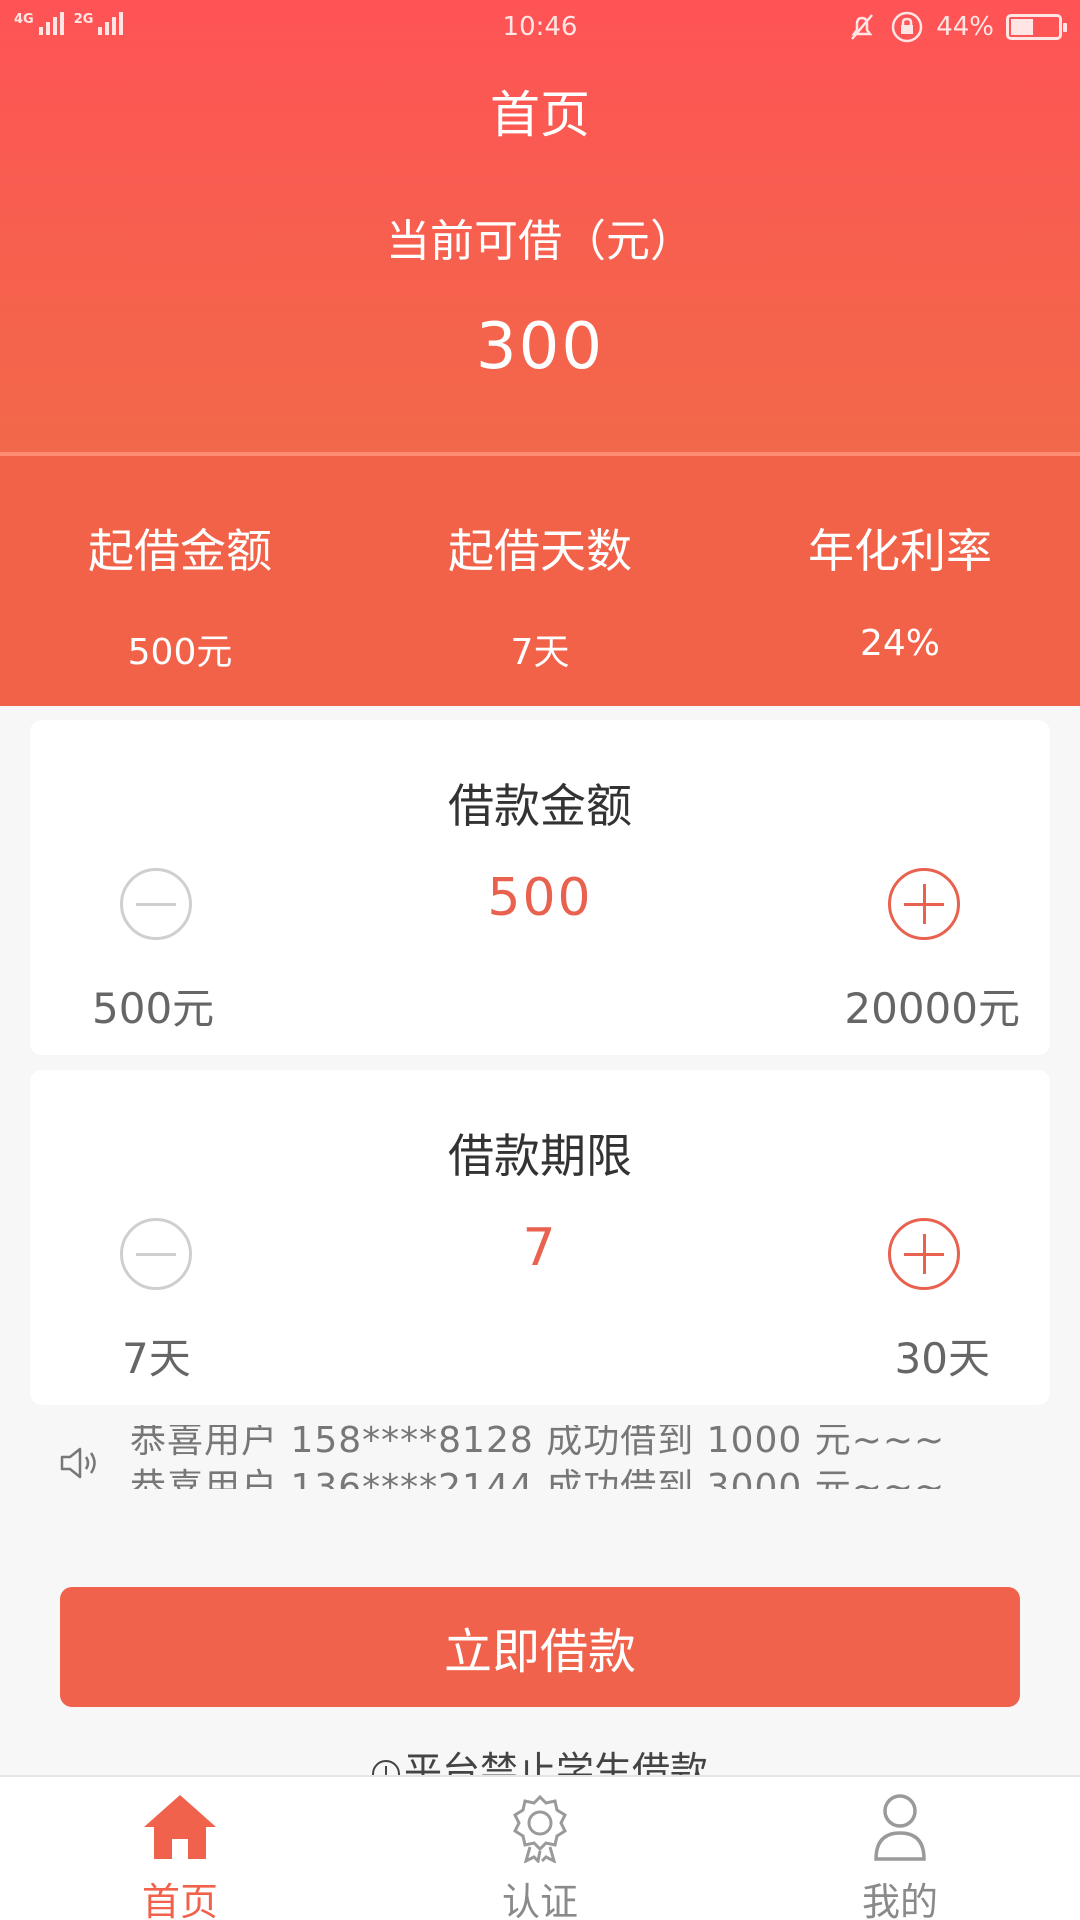 The height and width of the screenshot is (1920, 1080). Describe the element at coordinates (924, 1254) in the screenshot. I see `term-increase-button` at that location.